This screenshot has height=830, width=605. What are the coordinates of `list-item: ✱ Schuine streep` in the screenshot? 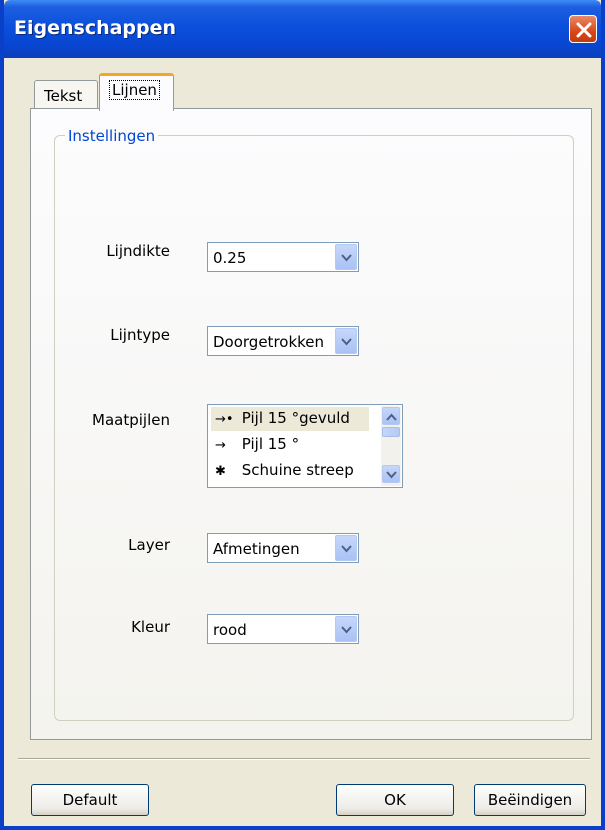 It's located at (290, 471).